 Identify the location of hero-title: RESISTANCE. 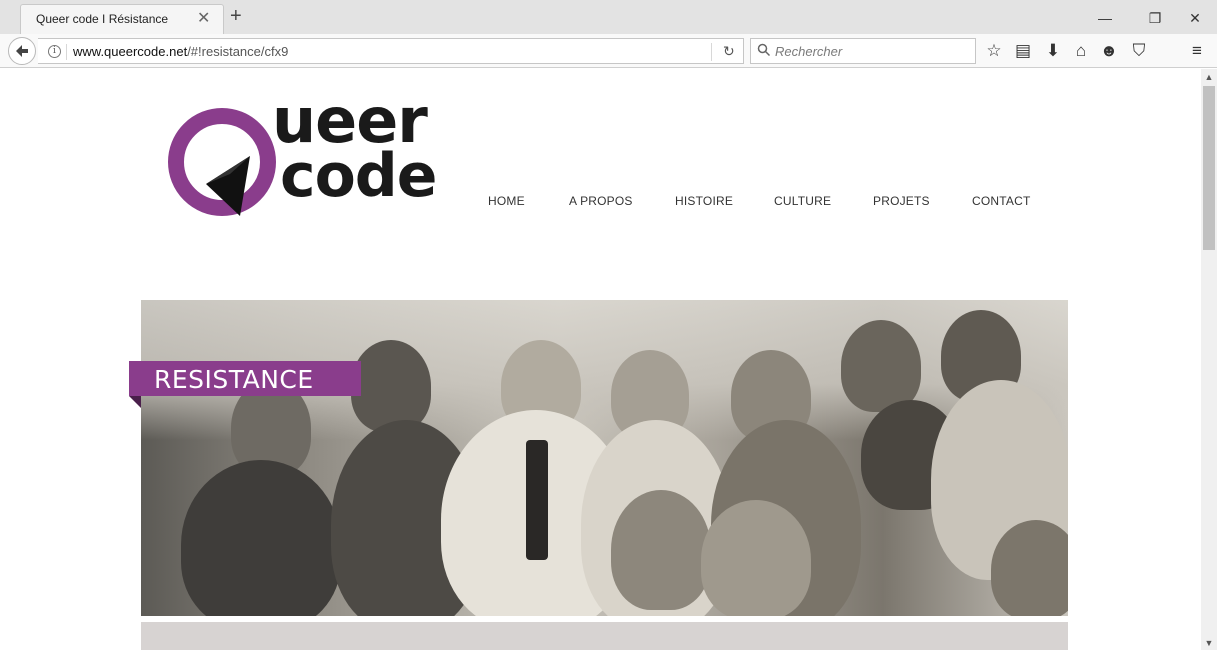
(234, 379).